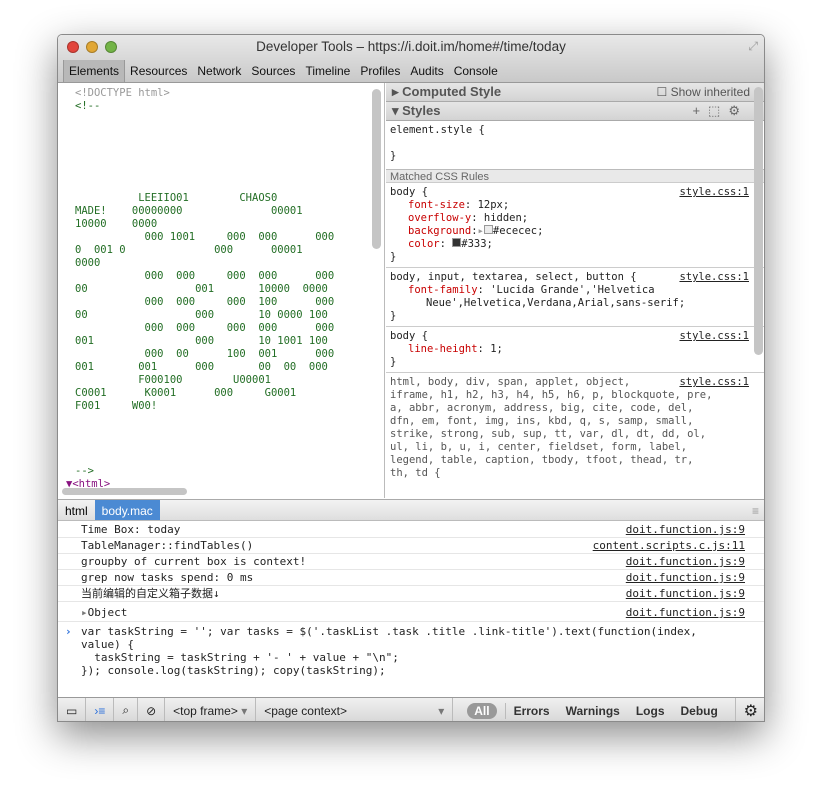 Image resolution: width=822 pixels, height=801 pixels. What do you see at coordinates (437, 130) in the screenshot?
I see `element-style-selector: element.style {` at bounding box center [437, 130].